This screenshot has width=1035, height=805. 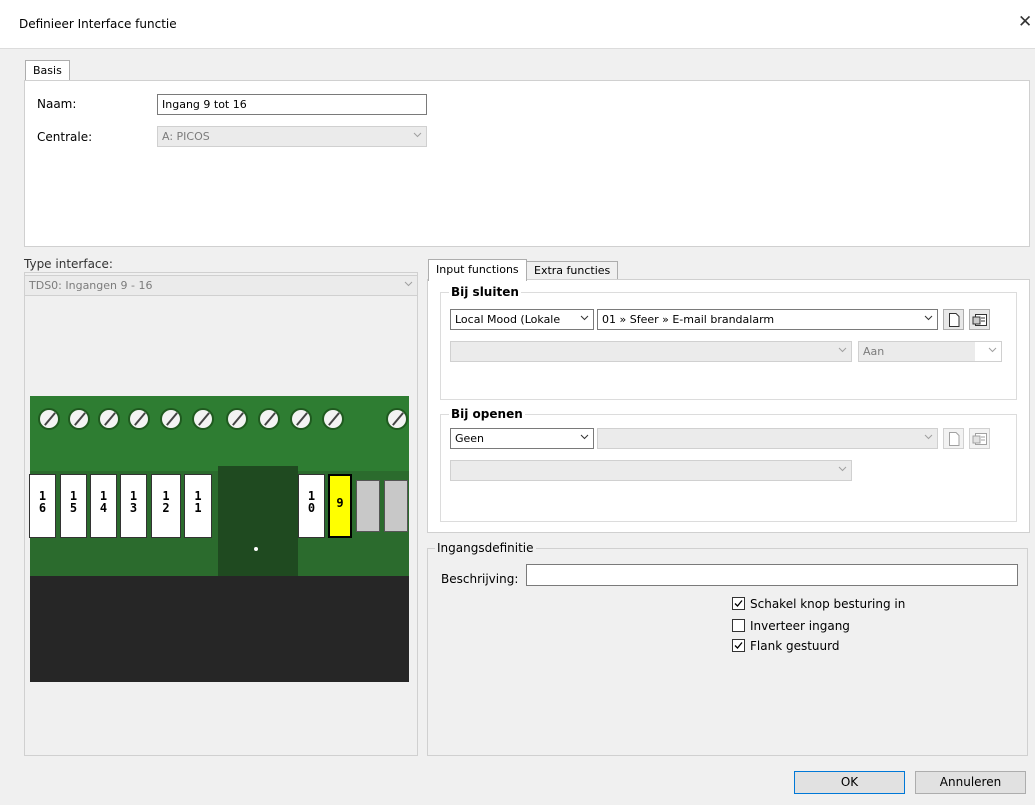 What do you see at coordinates (651, 470) in the screenshot?
I see `bij-openen-sub-select` at bounding box center [651, 470].